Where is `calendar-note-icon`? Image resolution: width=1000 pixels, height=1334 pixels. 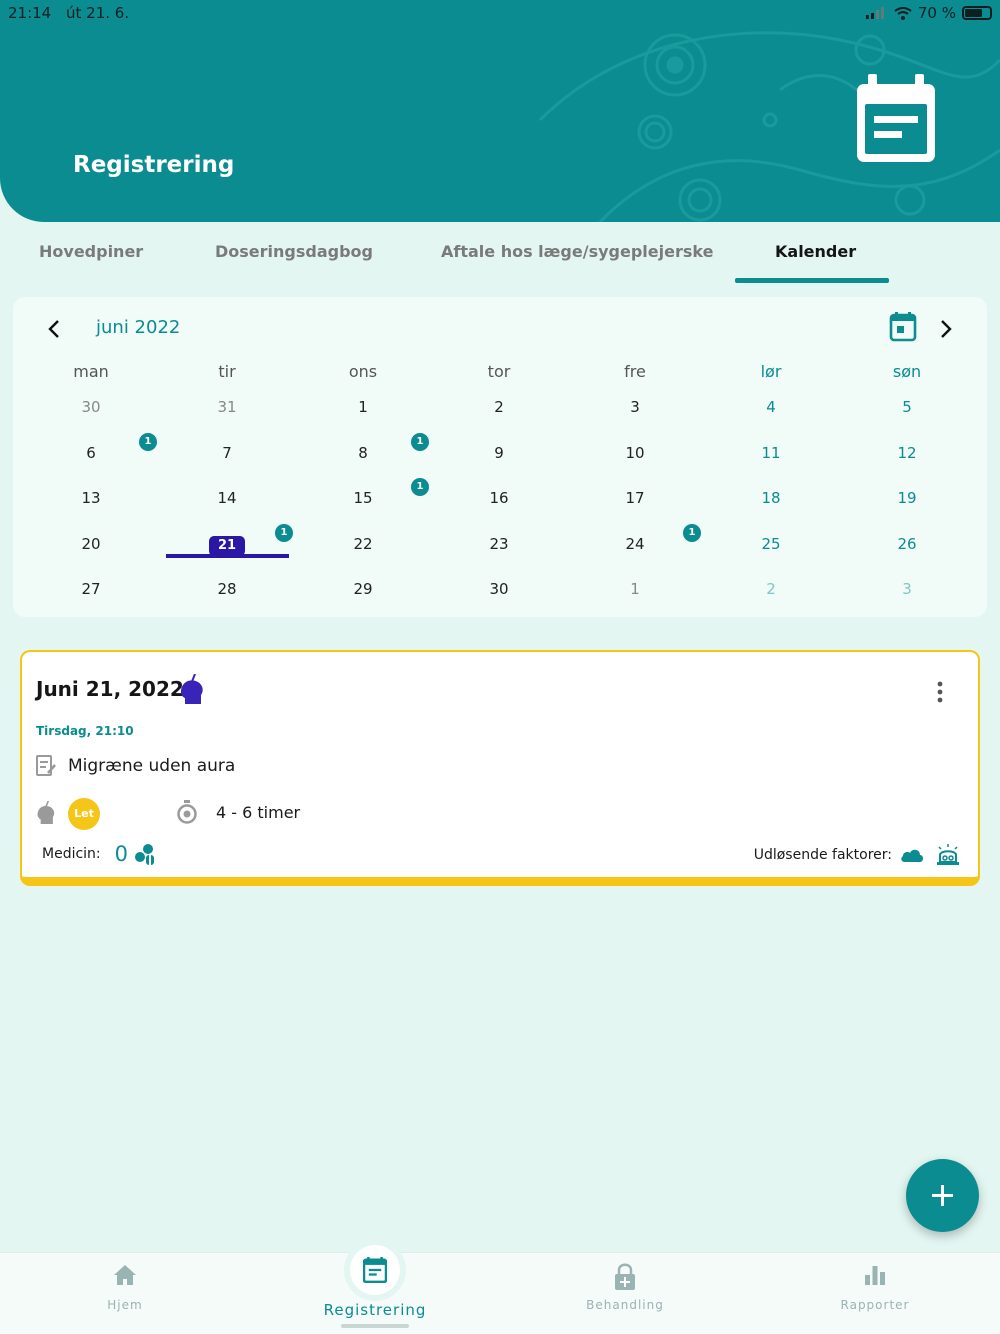
calendar-note-icon is located at coordinates (375, 1270).